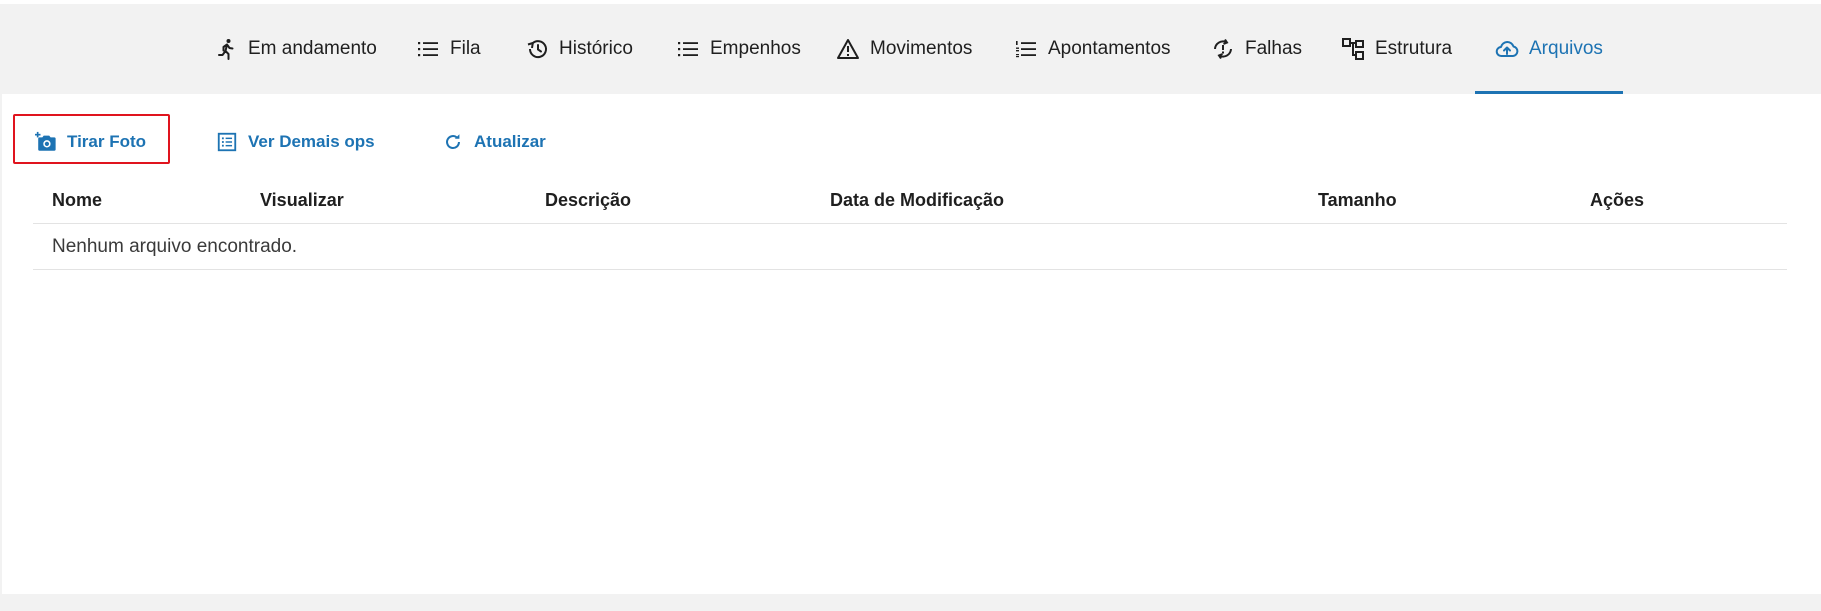 This screenshot has width=1821, height=611. Describe the element at coordinates (910, 223) in the screenshot. I see `header-divider` at that location.